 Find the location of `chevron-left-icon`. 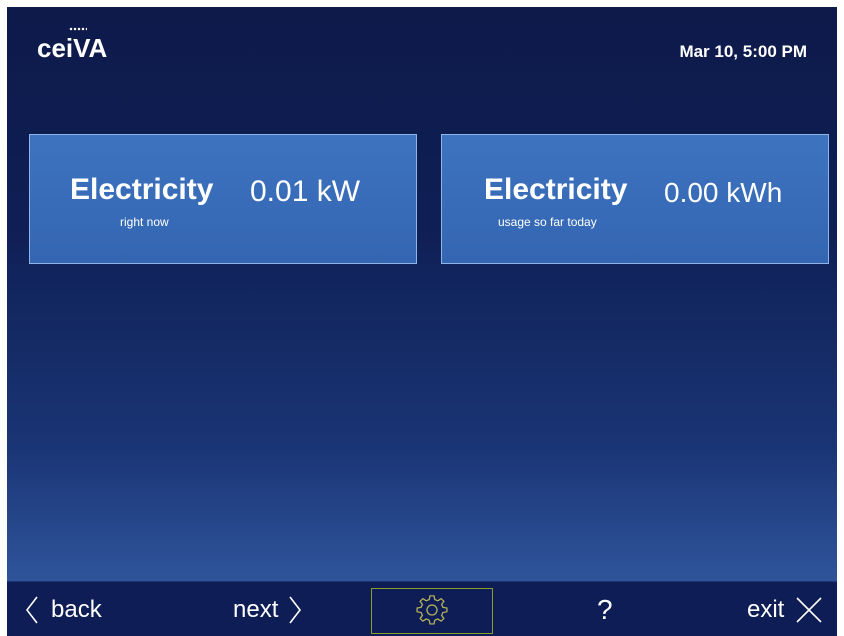

chevron-left-icon is located at coordinates (31, 609).